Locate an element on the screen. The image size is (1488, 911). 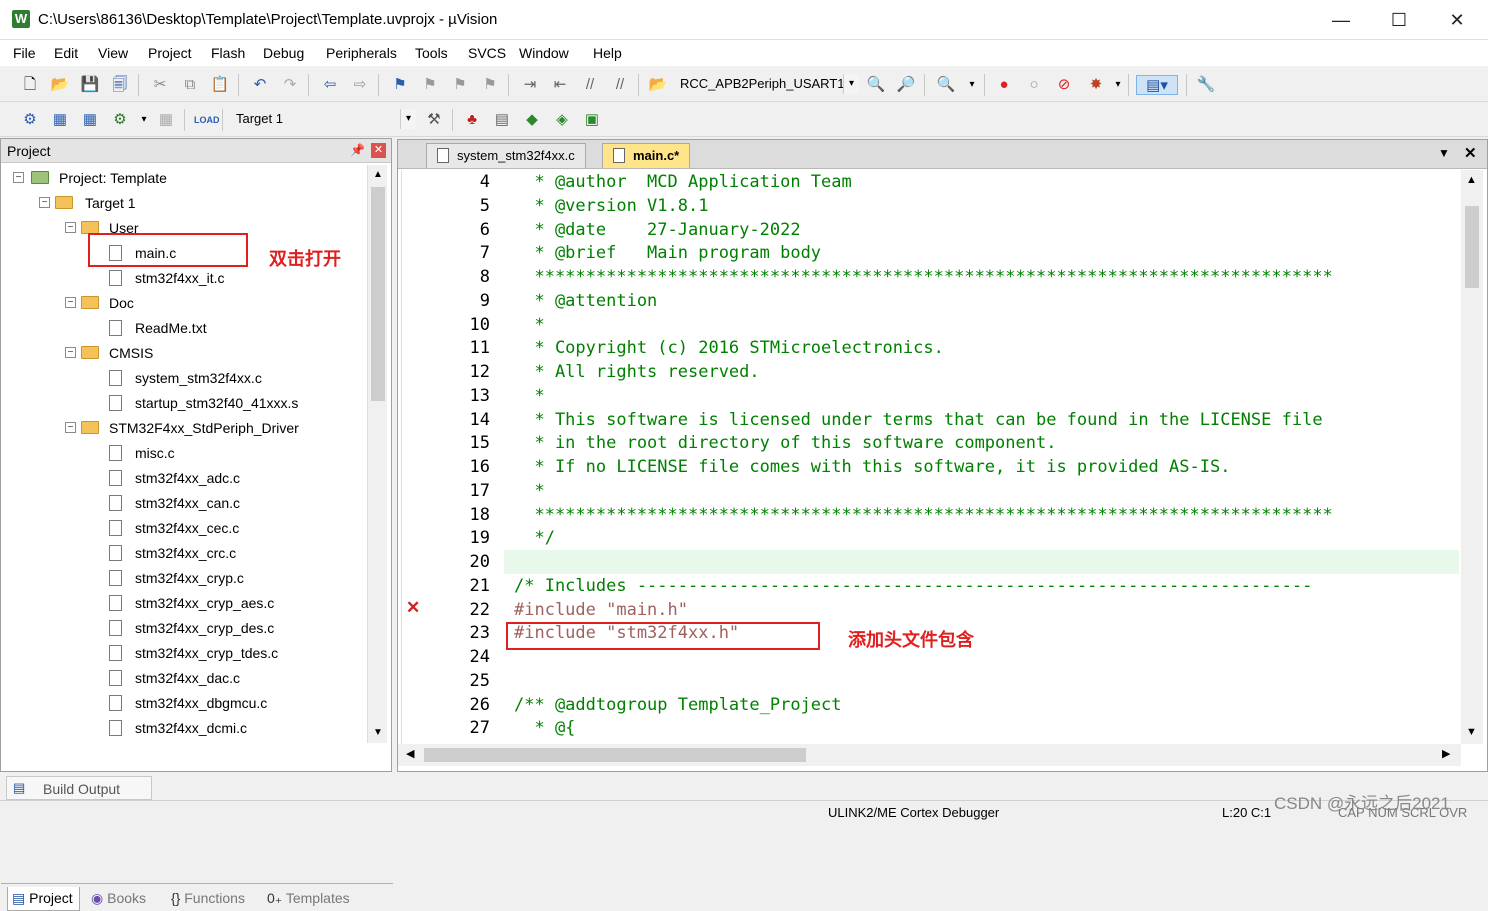
manage-components-icon: ♣ is located at coordinates (472, 120).